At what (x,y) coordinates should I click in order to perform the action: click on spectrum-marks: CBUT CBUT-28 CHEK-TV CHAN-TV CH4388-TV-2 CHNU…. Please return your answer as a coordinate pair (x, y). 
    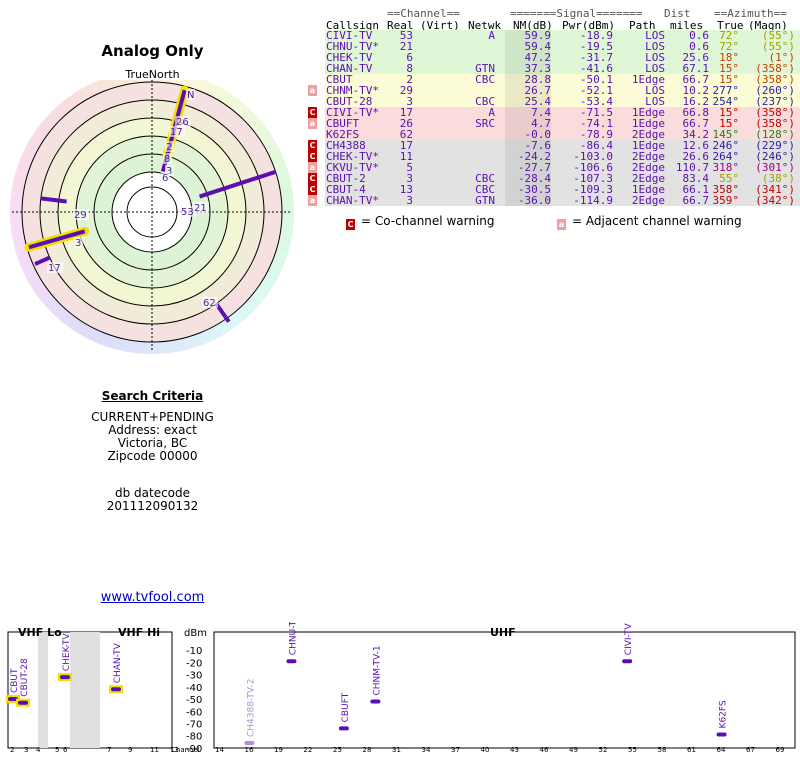
    Looking at the image, I should click on (367, 684).